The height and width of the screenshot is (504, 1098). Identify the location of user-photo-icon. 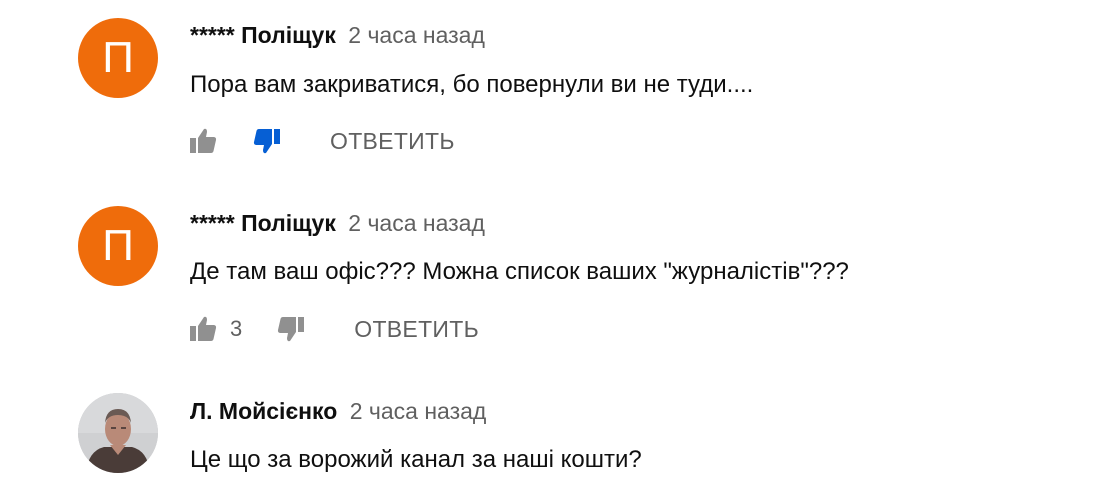
(118, 433).